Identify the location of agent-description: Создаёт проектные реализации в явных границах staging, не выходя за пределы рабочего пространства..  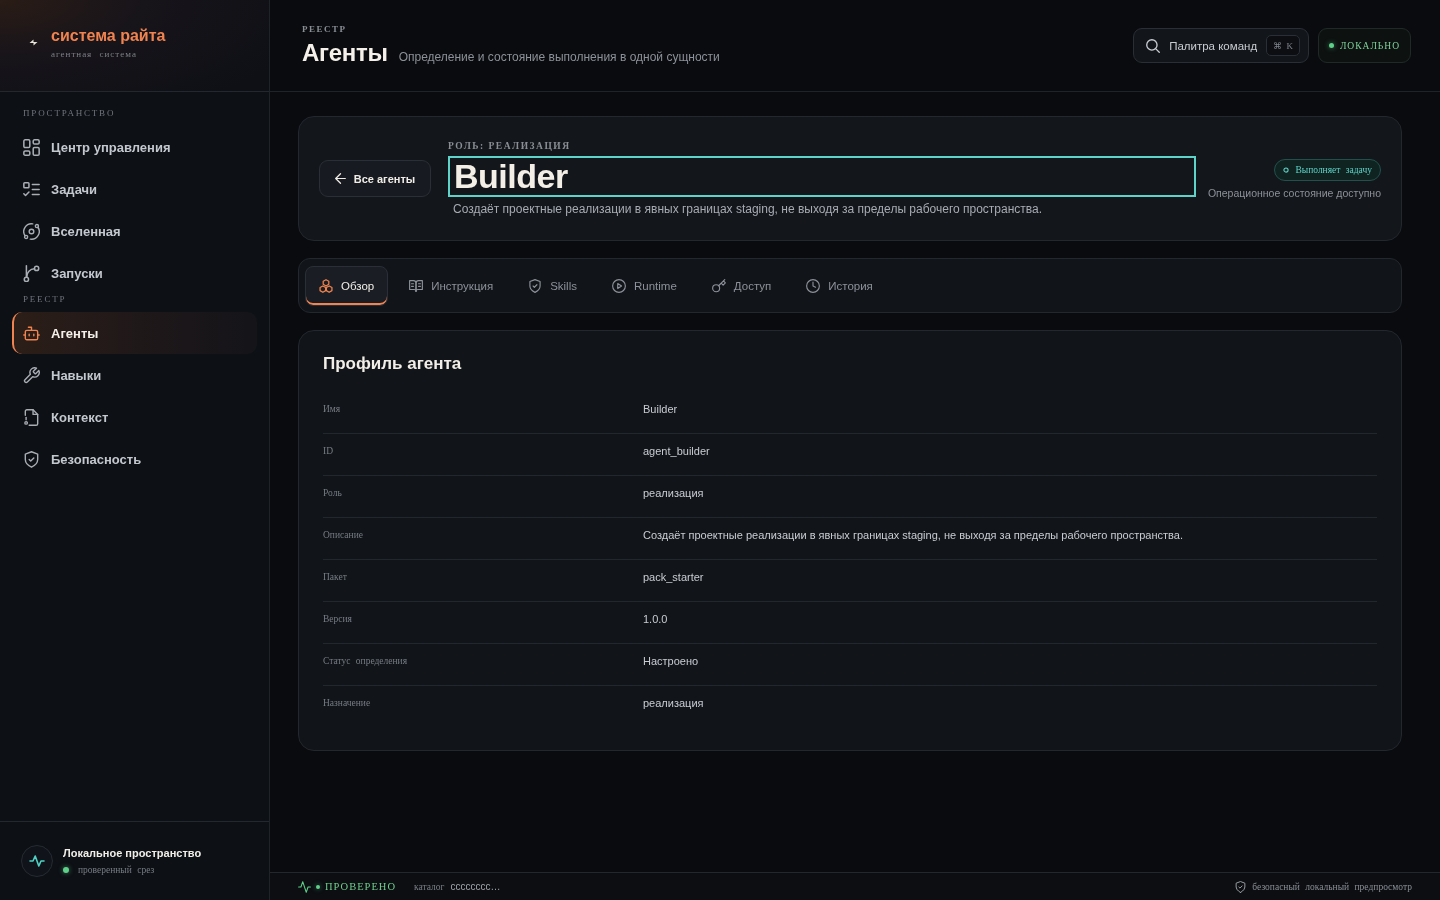
(748, 209).